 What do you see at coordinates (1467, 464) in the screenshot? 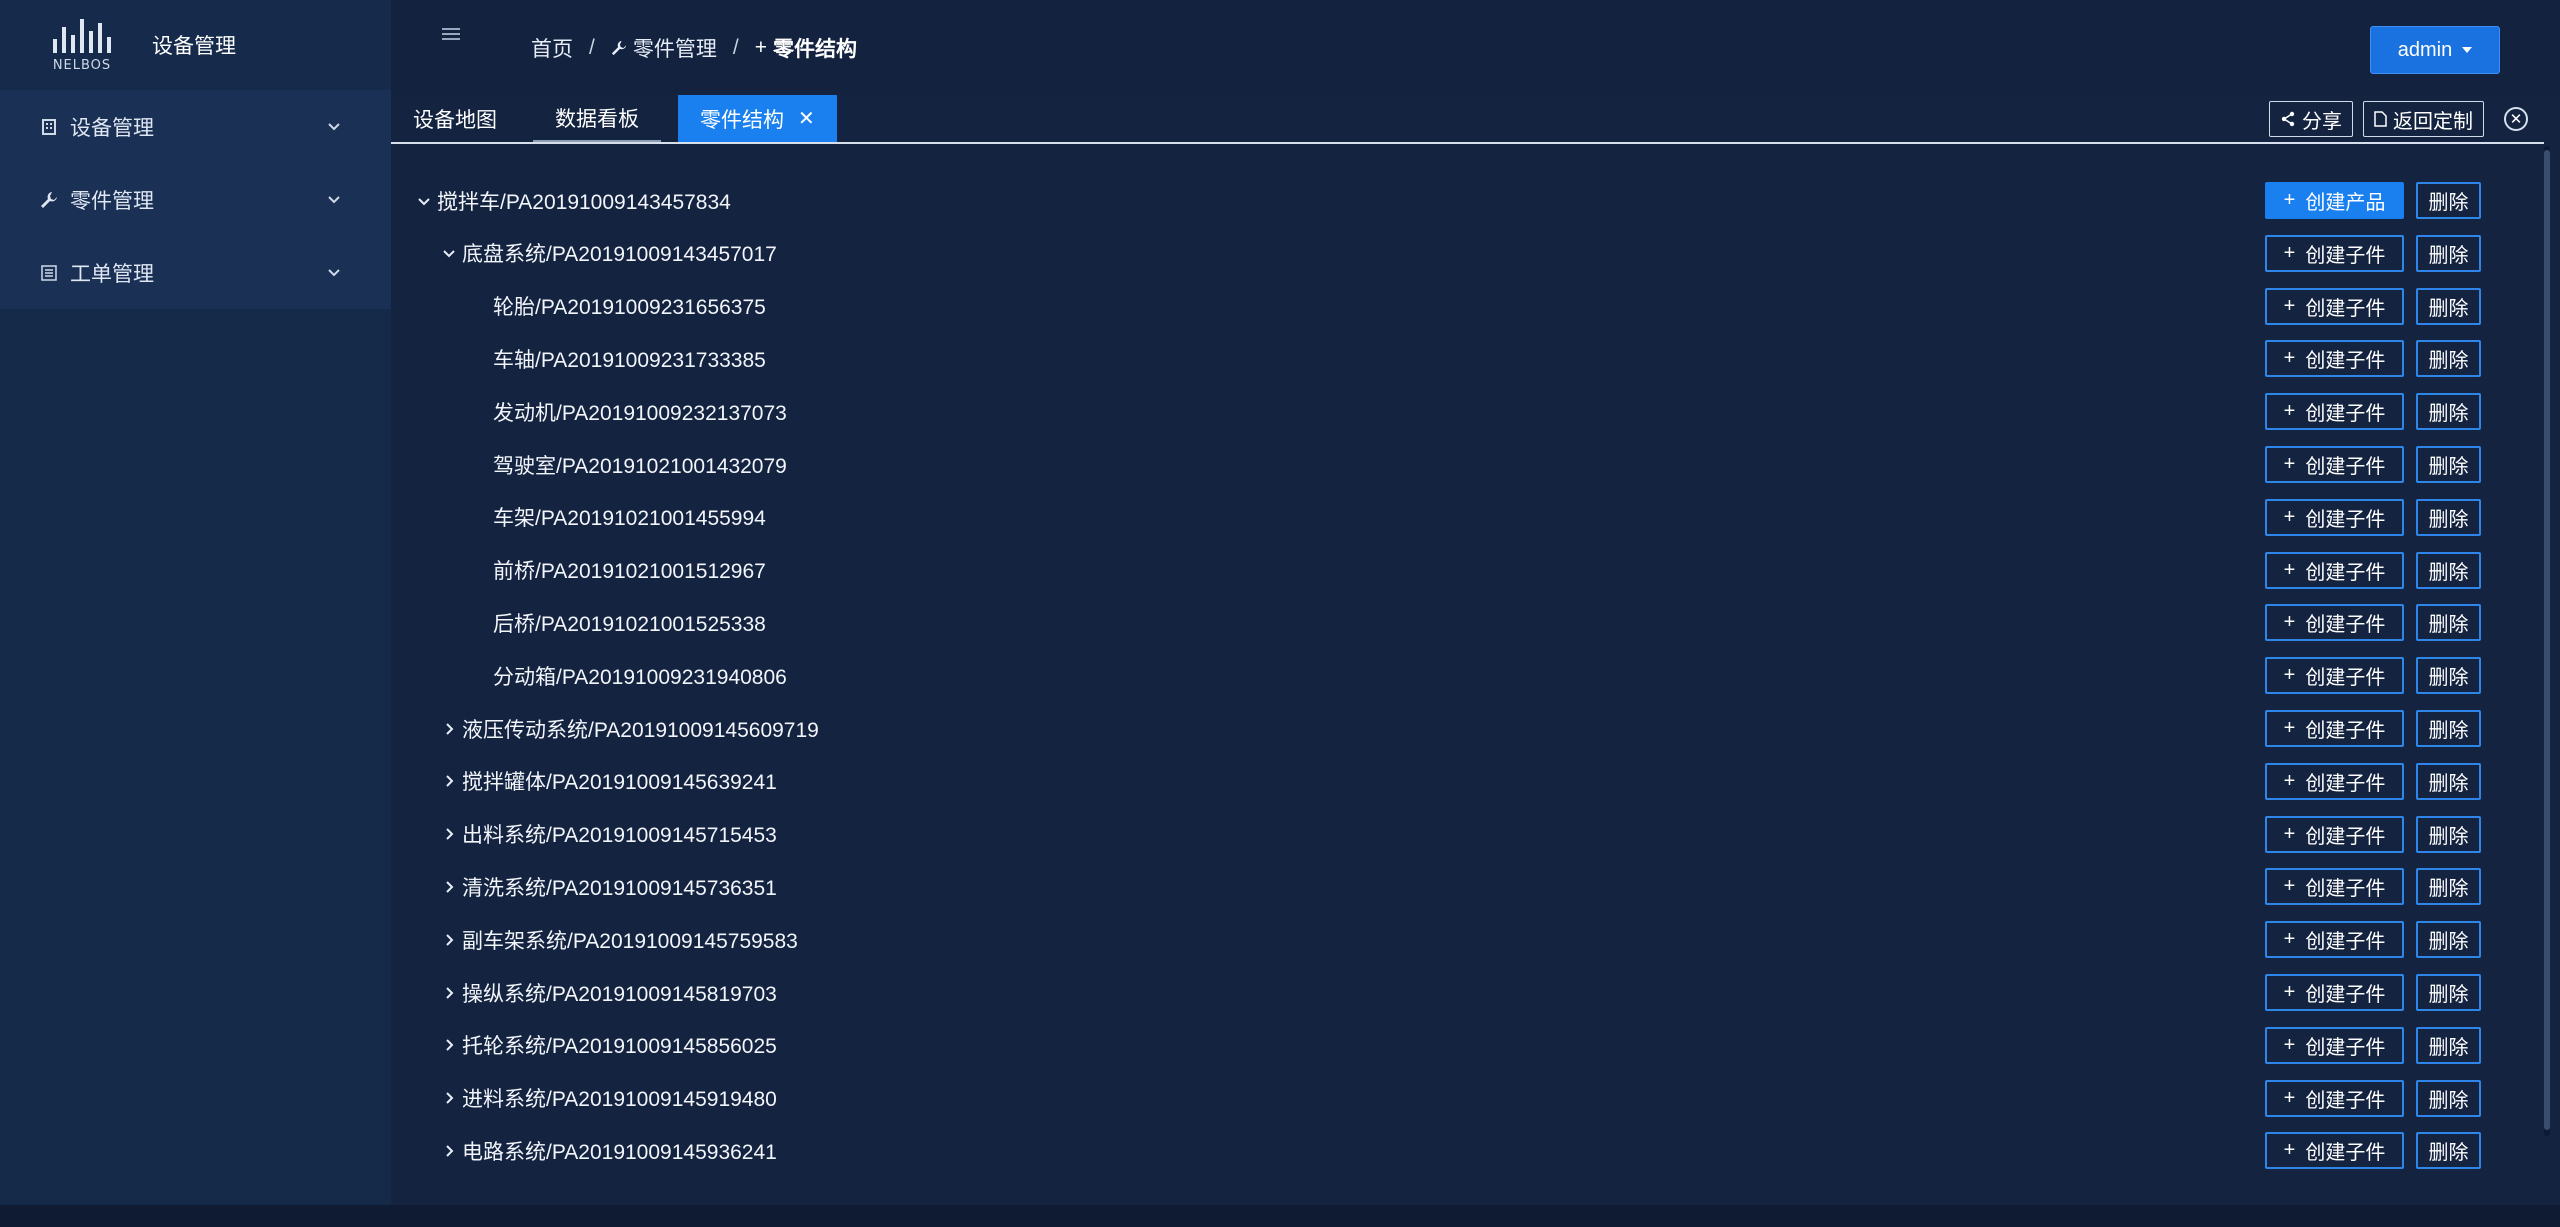
I see `tree-row: 驾驶室/PA20191021001432079 + 创建子件 删除` at bounding box center [1467, 464].